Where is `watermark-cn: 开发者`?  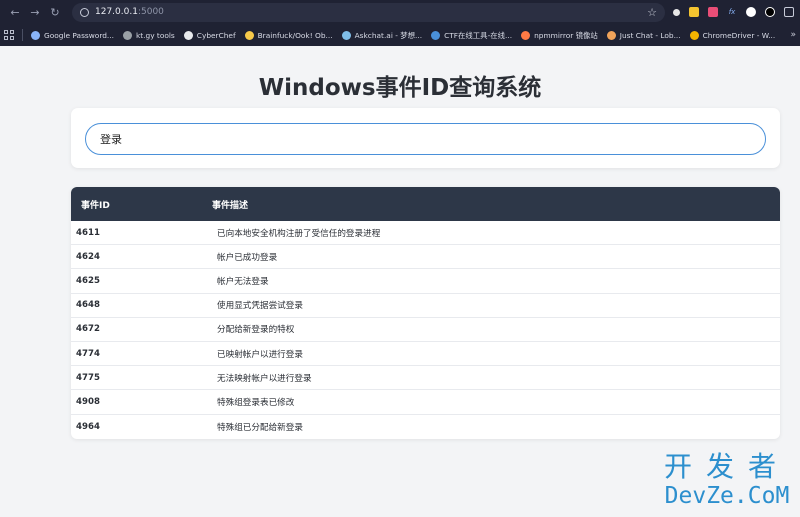
watermark-cn: 开发者 is located at coordinates (726, 466).